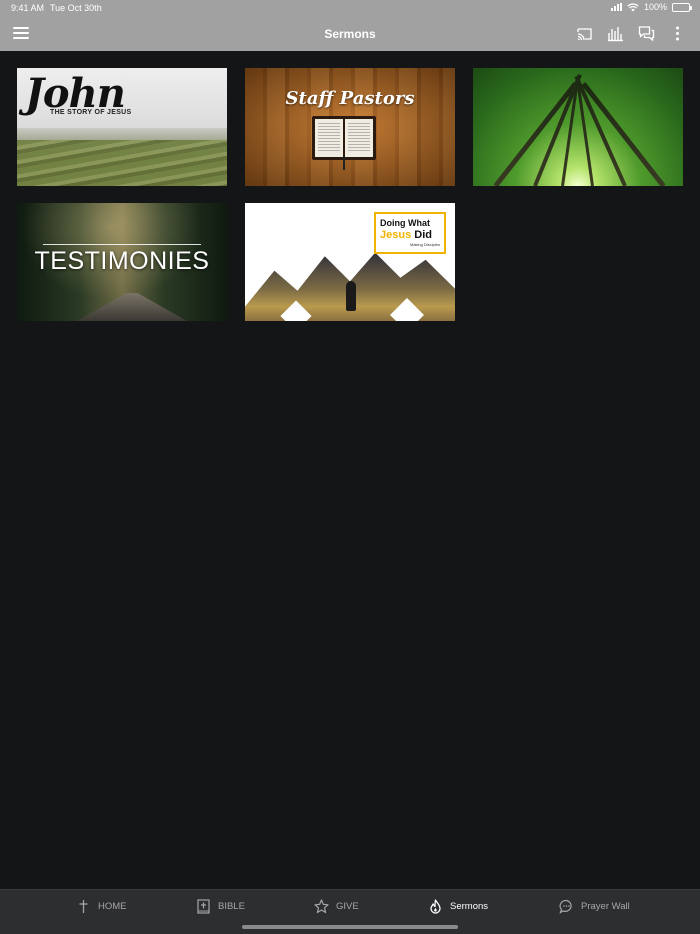 Image resolution: width=700 pixels, height=934 pixels. What do you see at coordinates (623, 134) in the screenshot?
I see `tree-trunk` at bounding box center [623, 134].